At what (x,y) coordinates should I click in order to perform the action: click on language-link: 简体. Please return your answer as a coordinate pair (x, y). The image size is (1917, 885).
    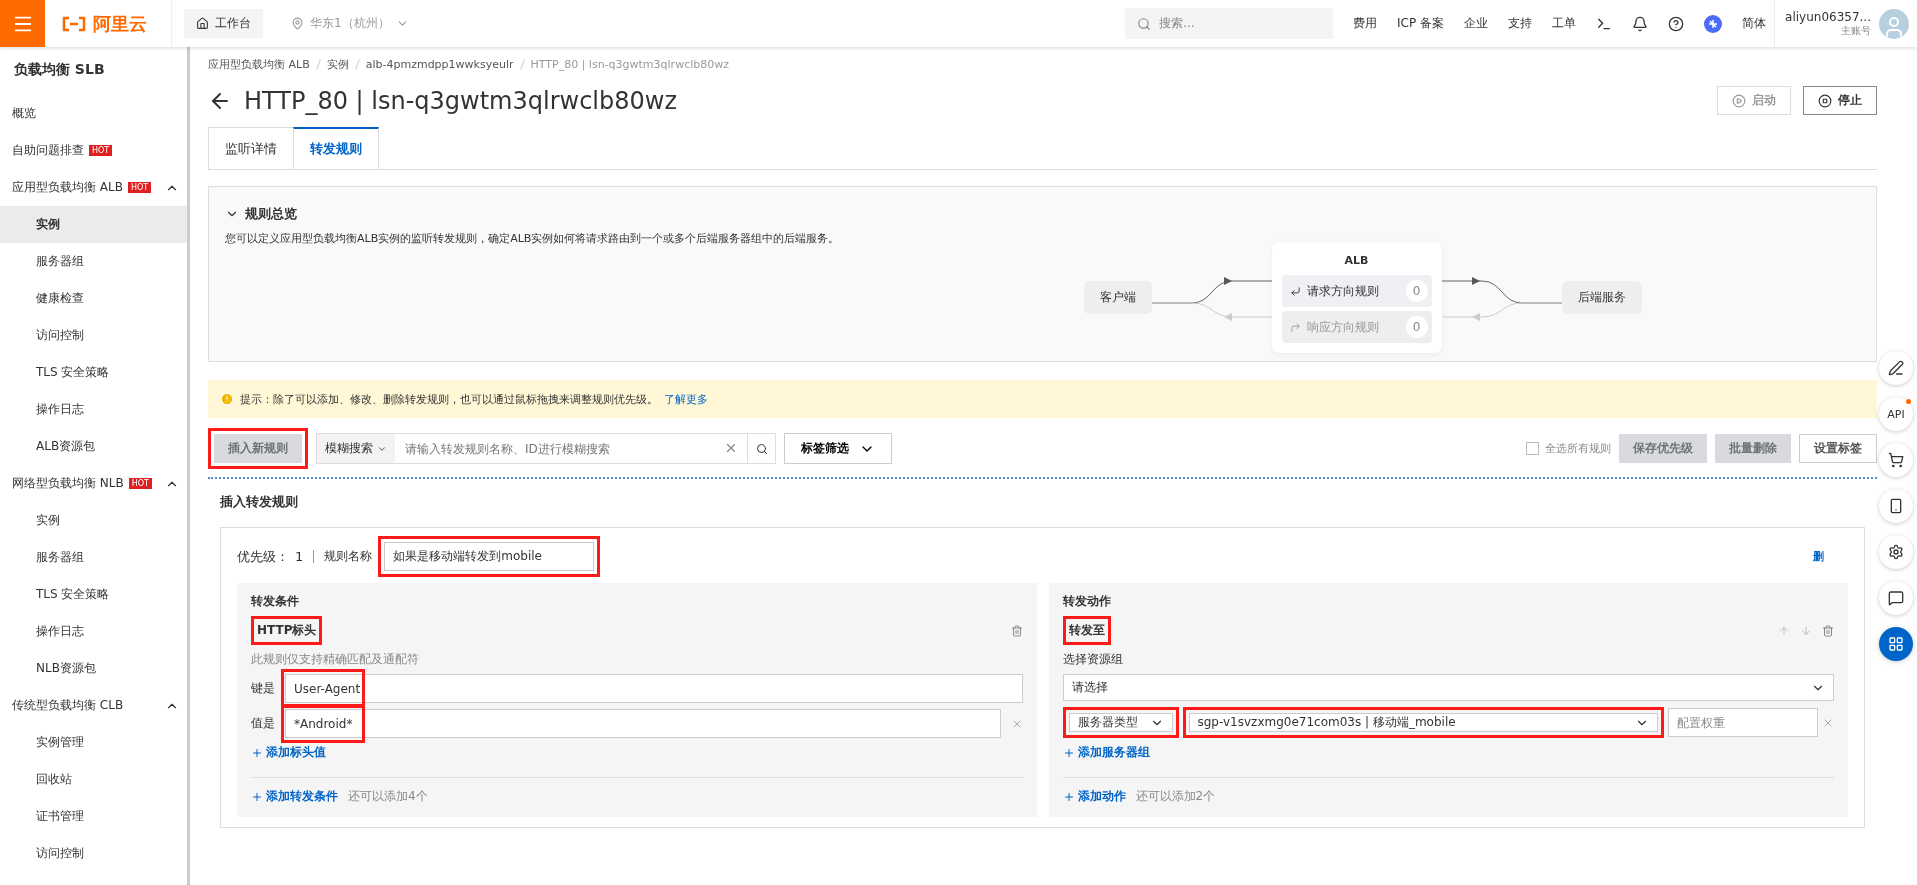
    Looking at the image, I should click on (1754, 23).